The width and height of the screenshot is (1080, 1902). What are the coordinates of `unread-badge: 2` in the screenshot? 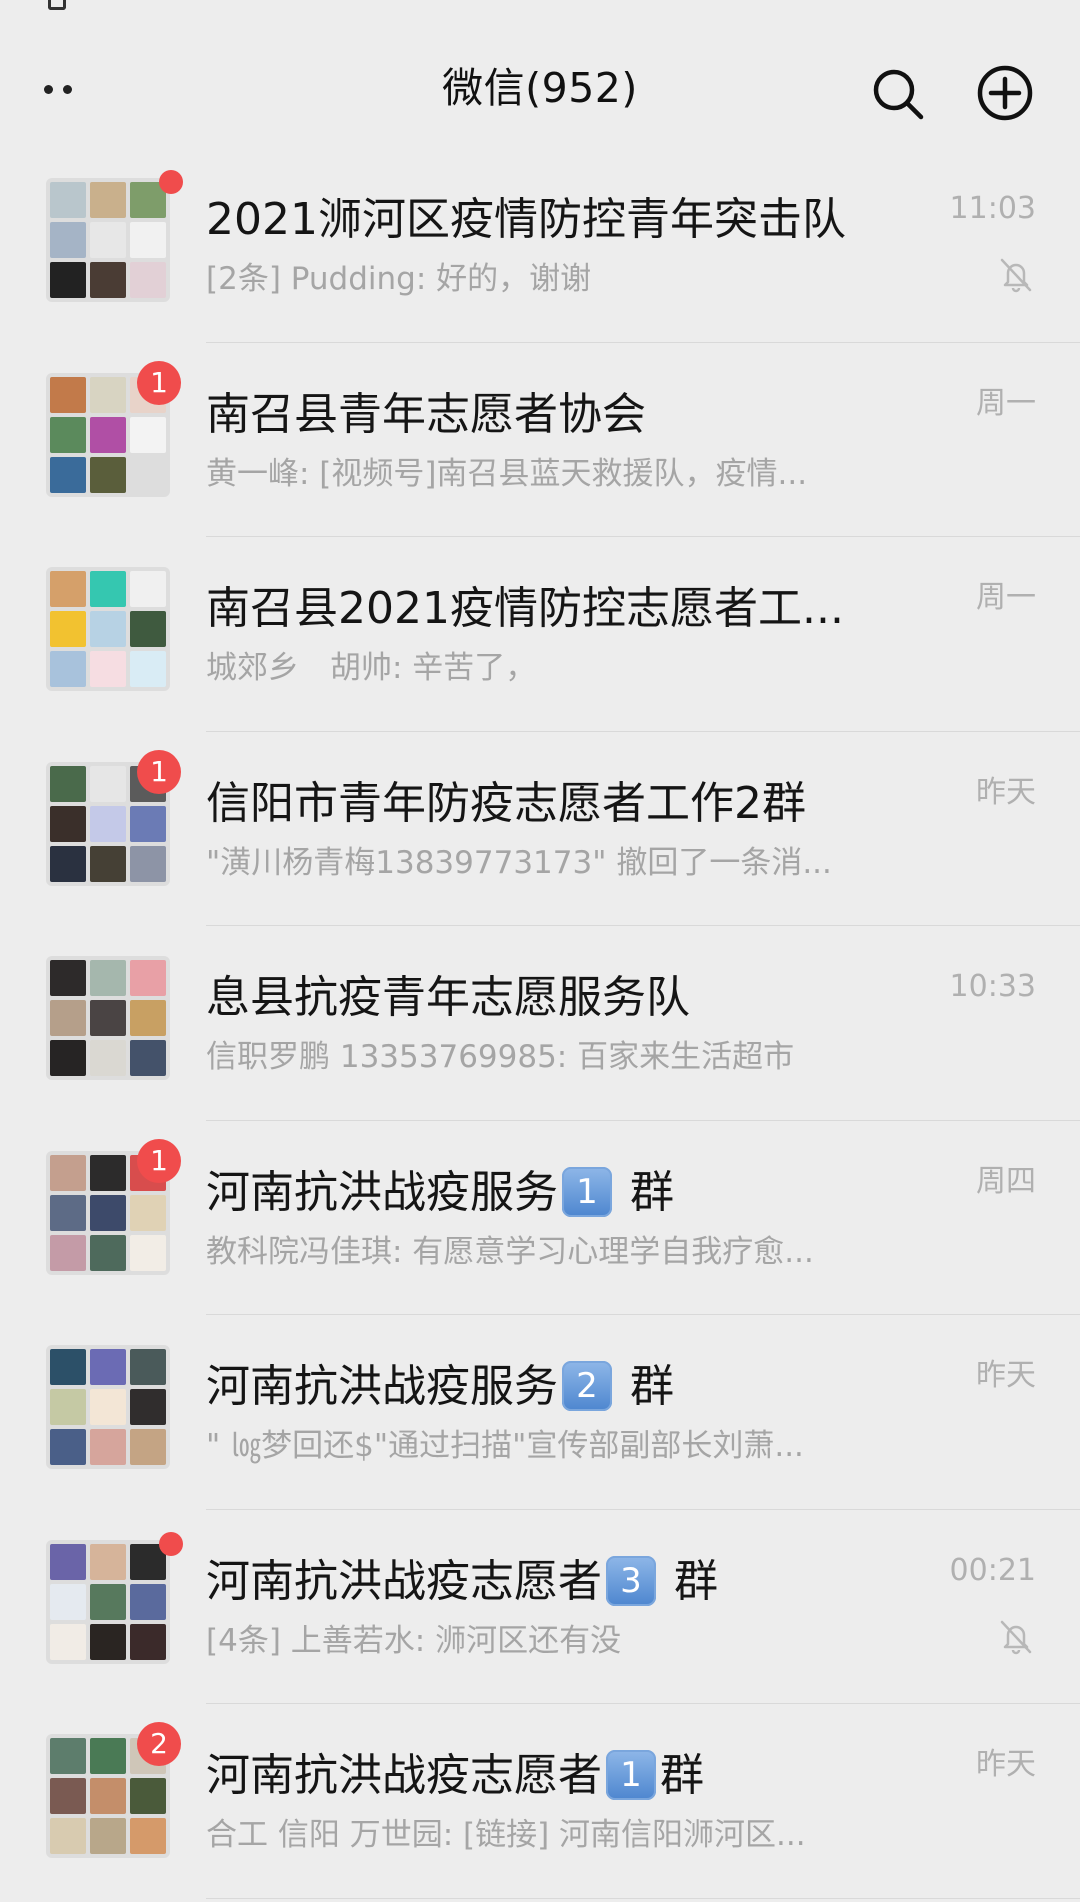 It's located at (159, 1744).